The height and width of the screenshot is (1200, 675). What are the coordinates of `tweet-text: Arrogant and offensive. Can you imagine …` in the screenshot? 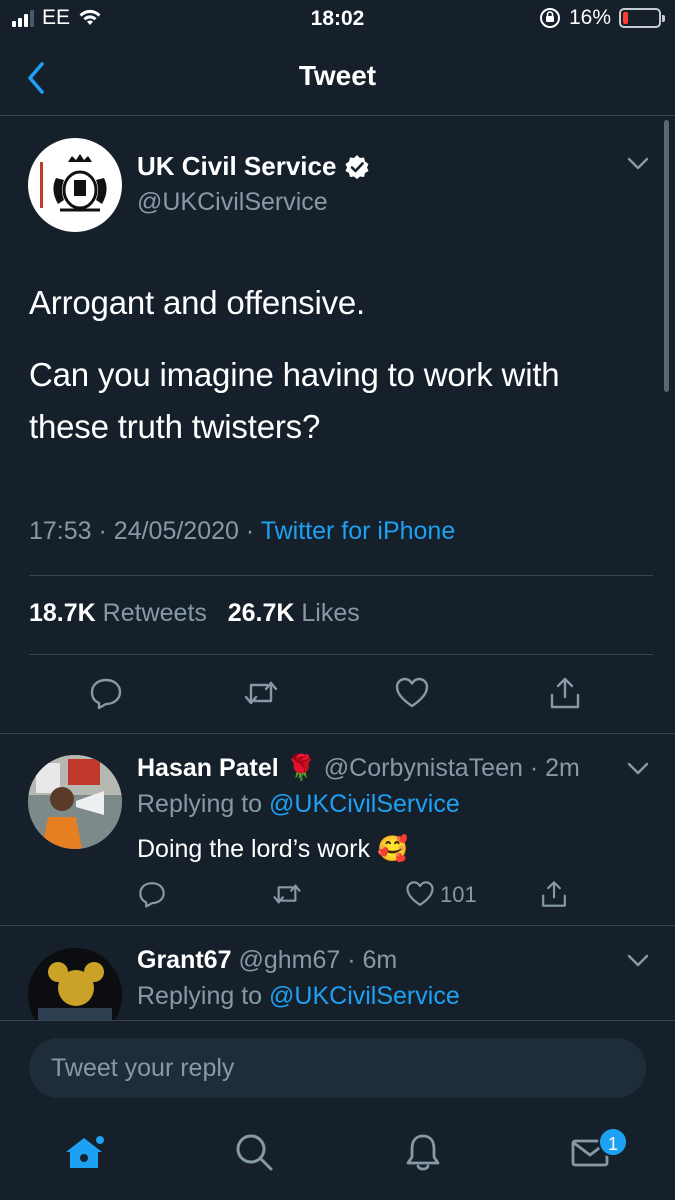 It's located at (334, 365).